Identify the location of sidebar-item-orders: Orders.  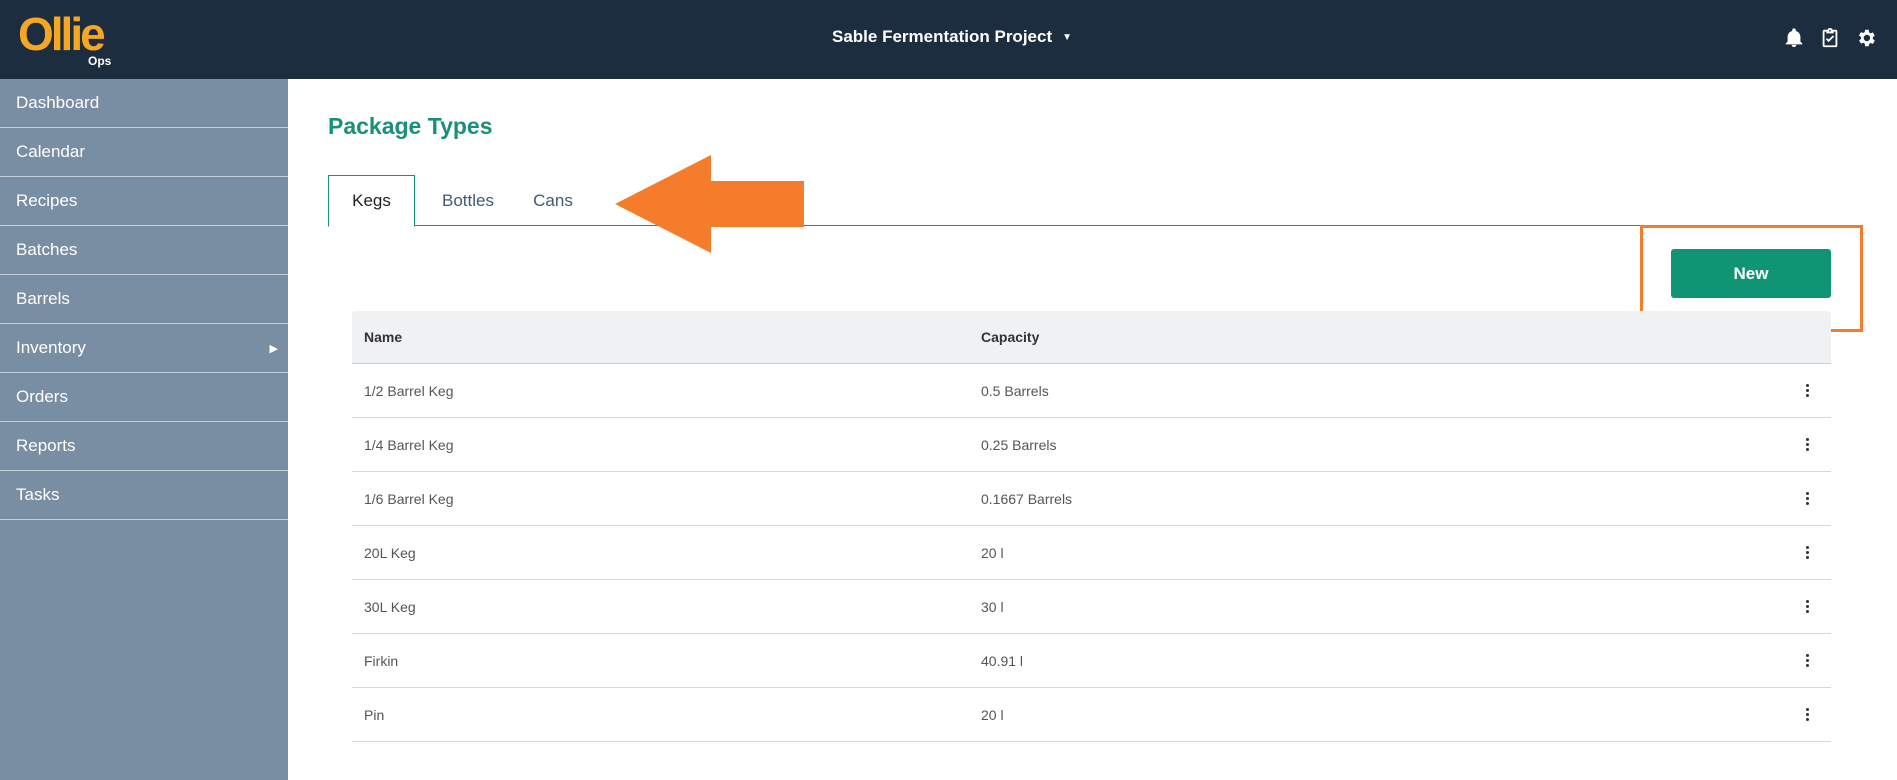
(144, 397).